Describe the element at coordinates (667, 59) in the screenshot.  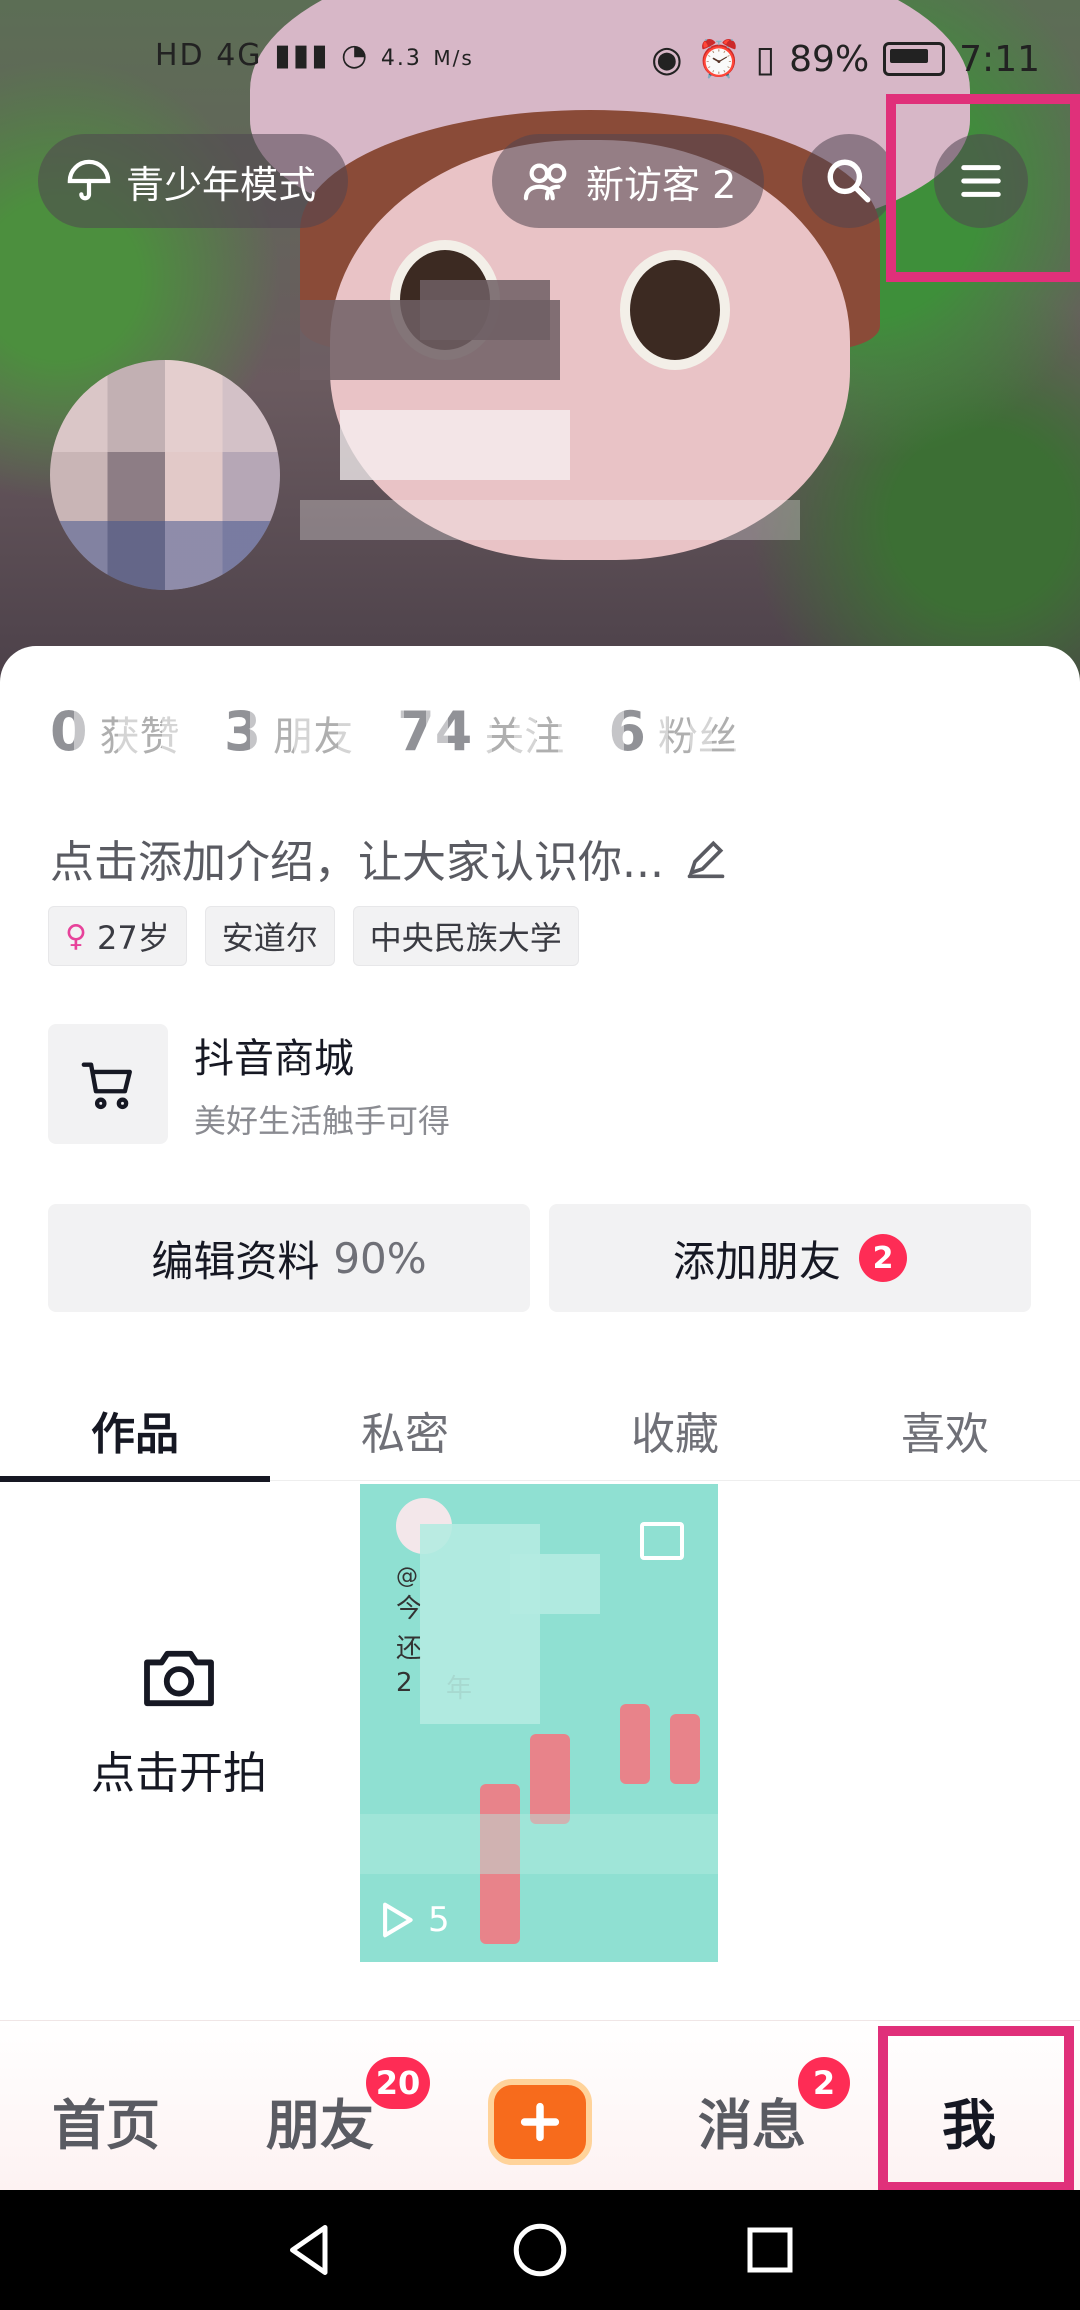
I see `eye-icon: ◉` at that location.